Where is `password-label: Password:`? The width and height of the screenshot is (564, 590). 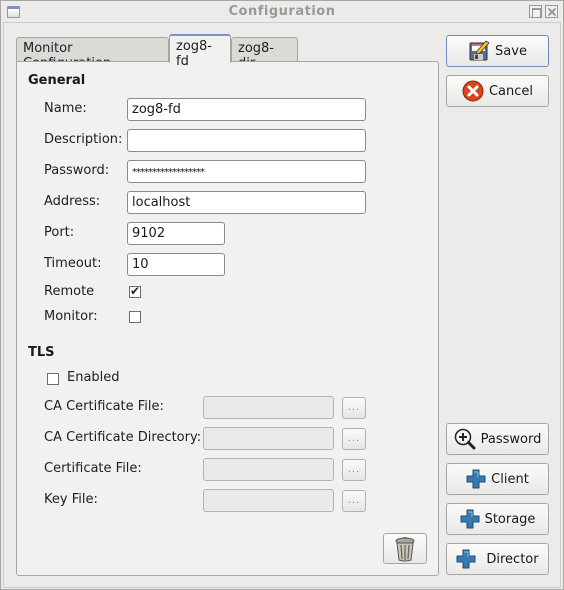
password-label: Password: is located at coordinates (77, 170).